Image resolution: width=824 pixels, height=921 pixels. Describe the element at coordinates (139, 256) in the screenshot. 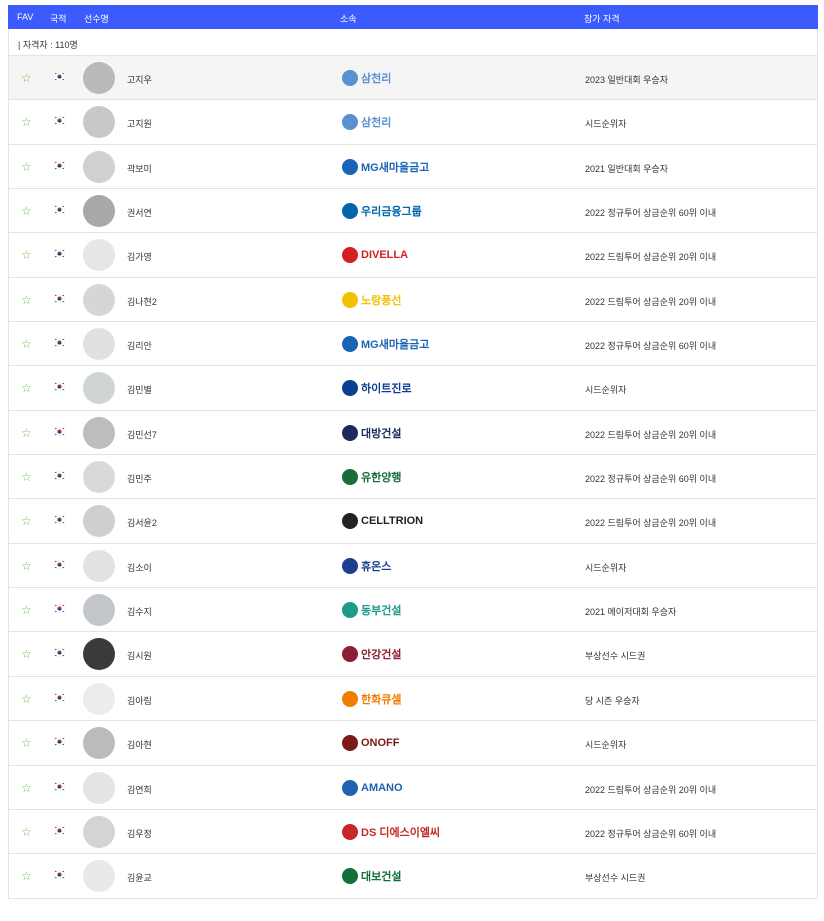

I see `player-name: 김가영` at that location.